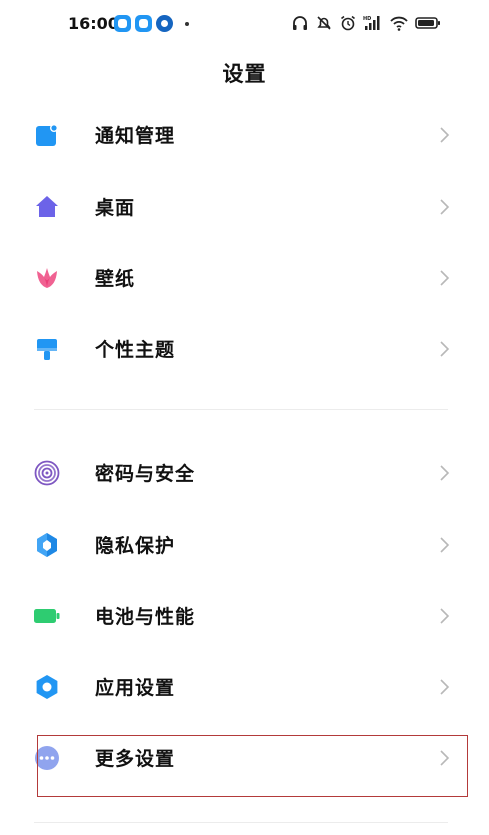 This screenshot has width=489, height=835. Describe the element at coordinates (244, 74) in the screenshot. I see `page-title: 设置` at that location.